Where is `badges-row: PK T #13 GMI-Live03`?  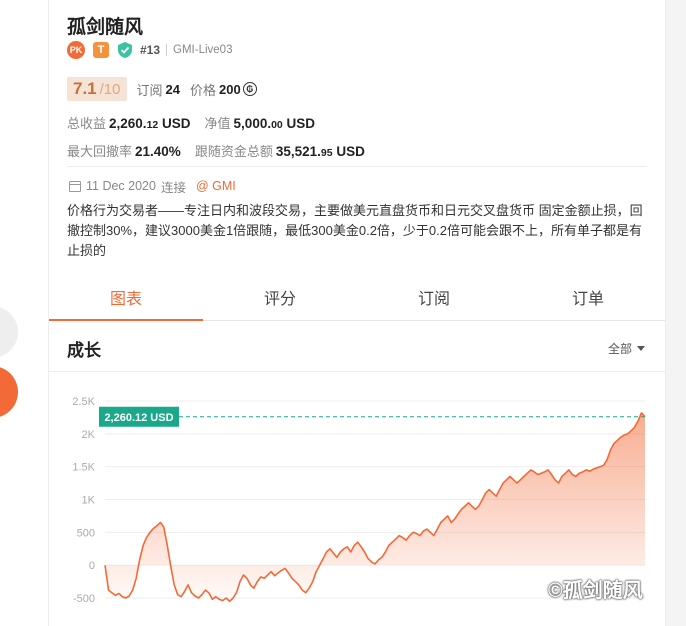
badges-row: PK T #13 GMI-Live03 is located at coordinates (149, 50).